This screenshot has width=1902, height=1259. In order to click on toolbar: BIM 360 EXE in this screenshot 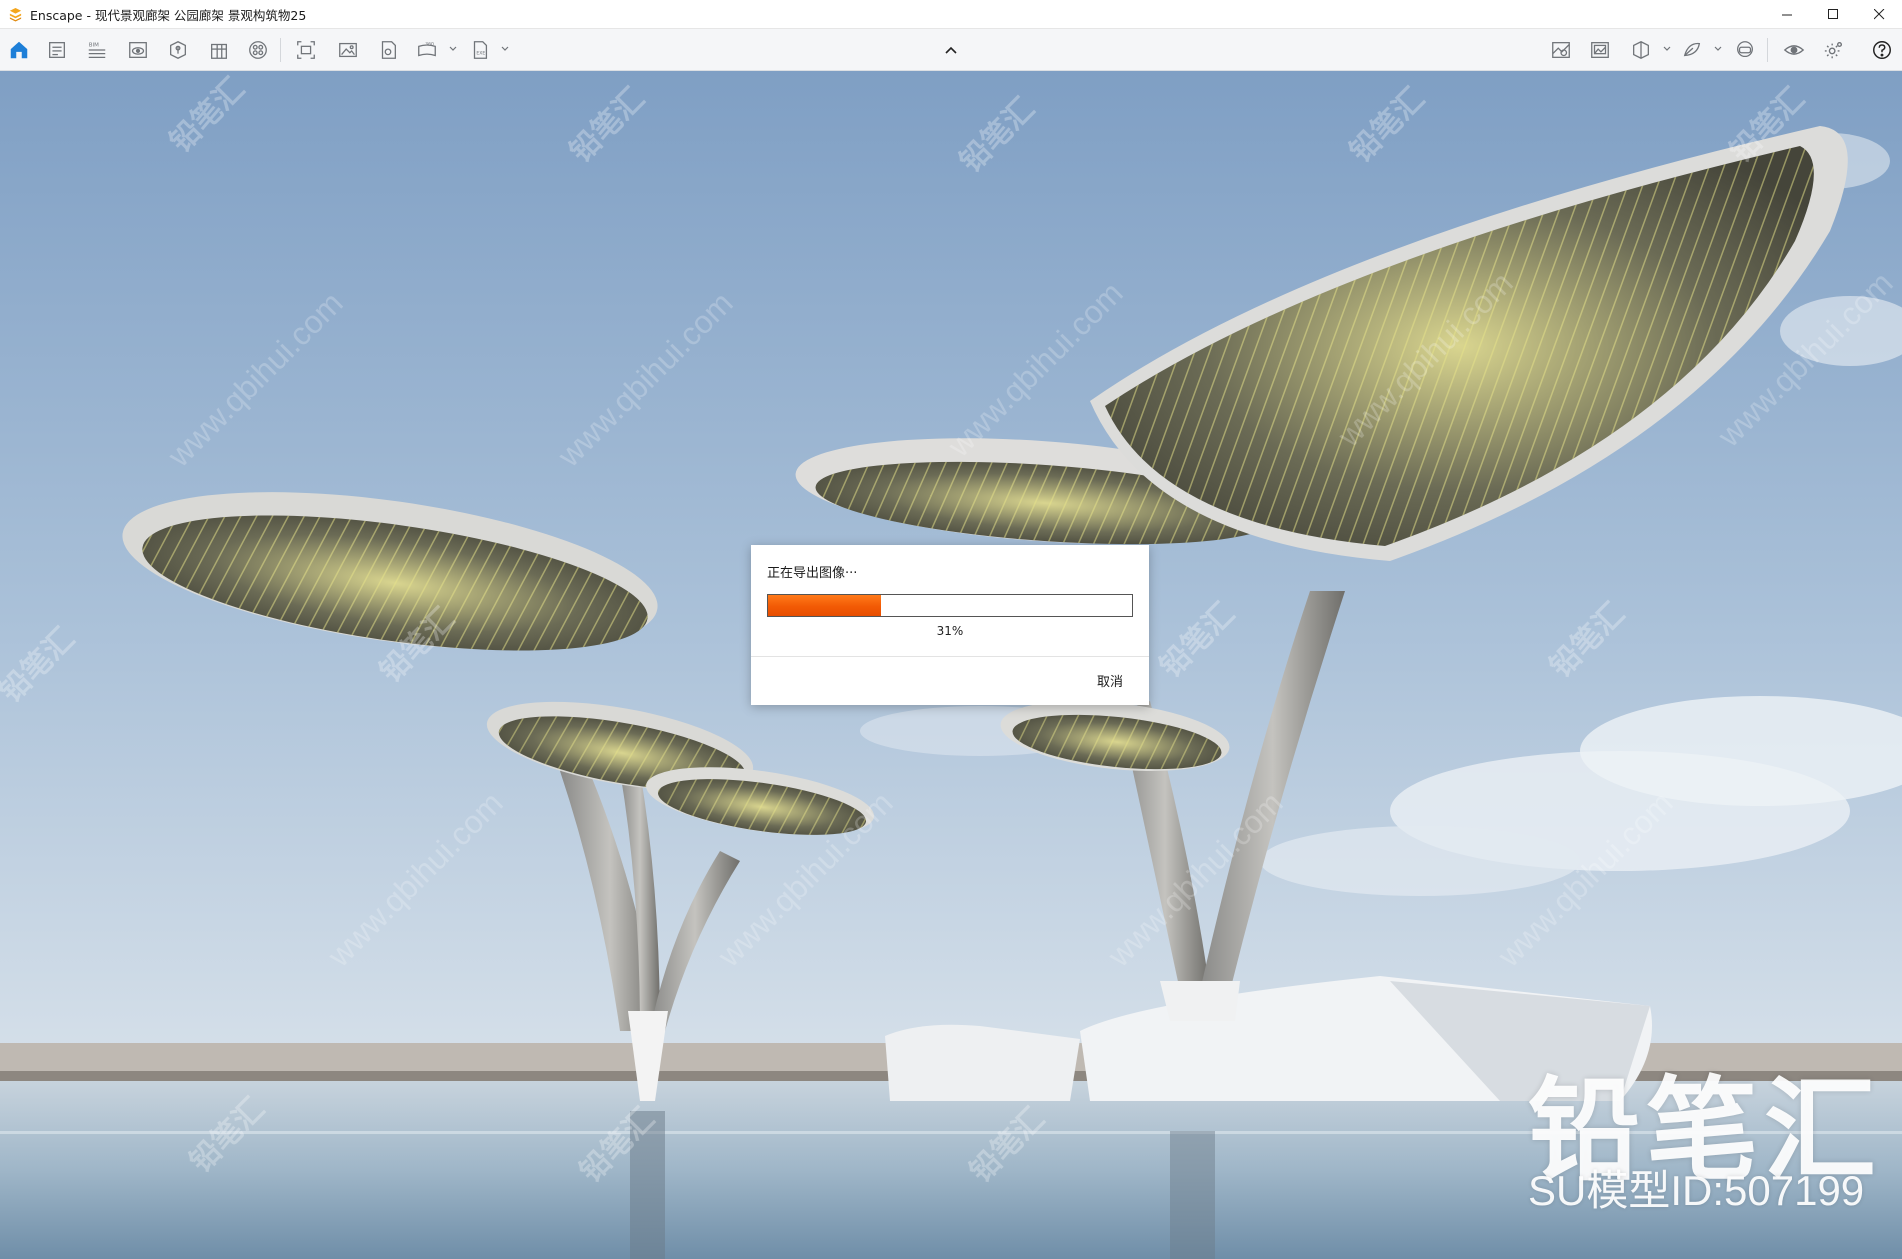, I will do `click(951, 50)`.